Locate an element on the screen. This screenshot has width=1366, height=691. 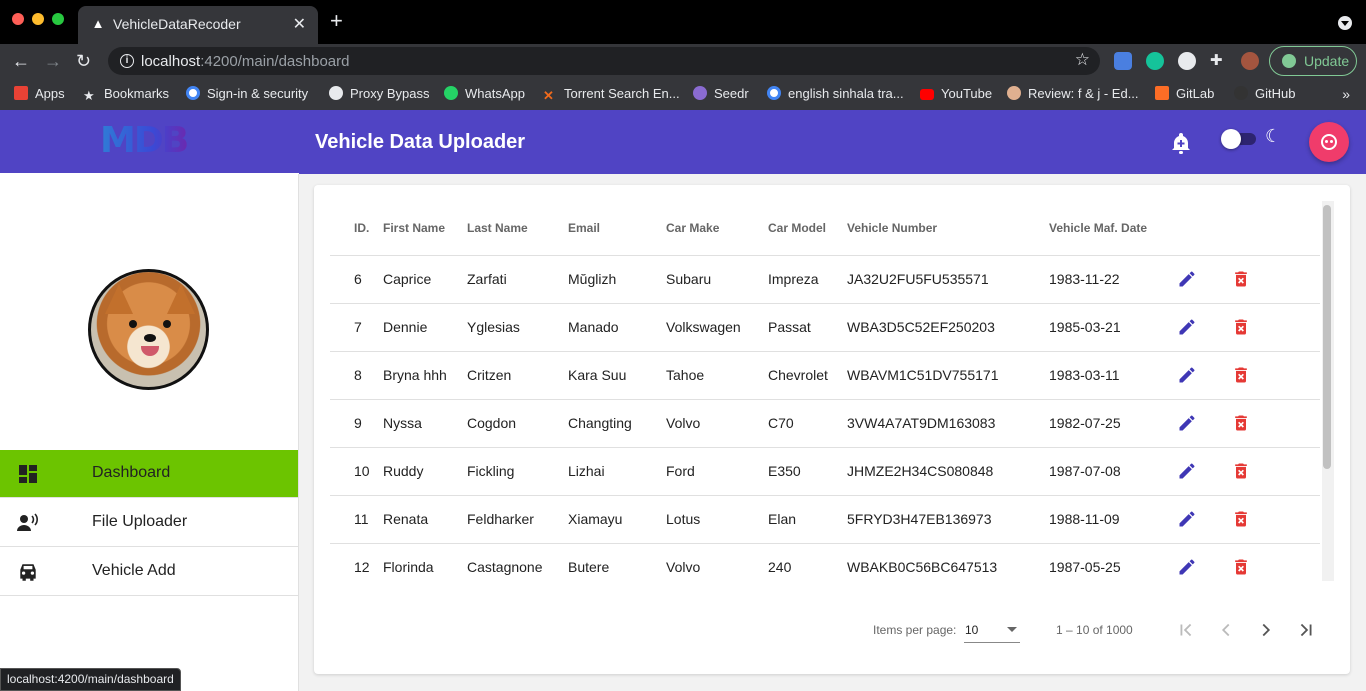
column-header-vehicle-number: Vehicle Number is located at coordinates (948, 228).